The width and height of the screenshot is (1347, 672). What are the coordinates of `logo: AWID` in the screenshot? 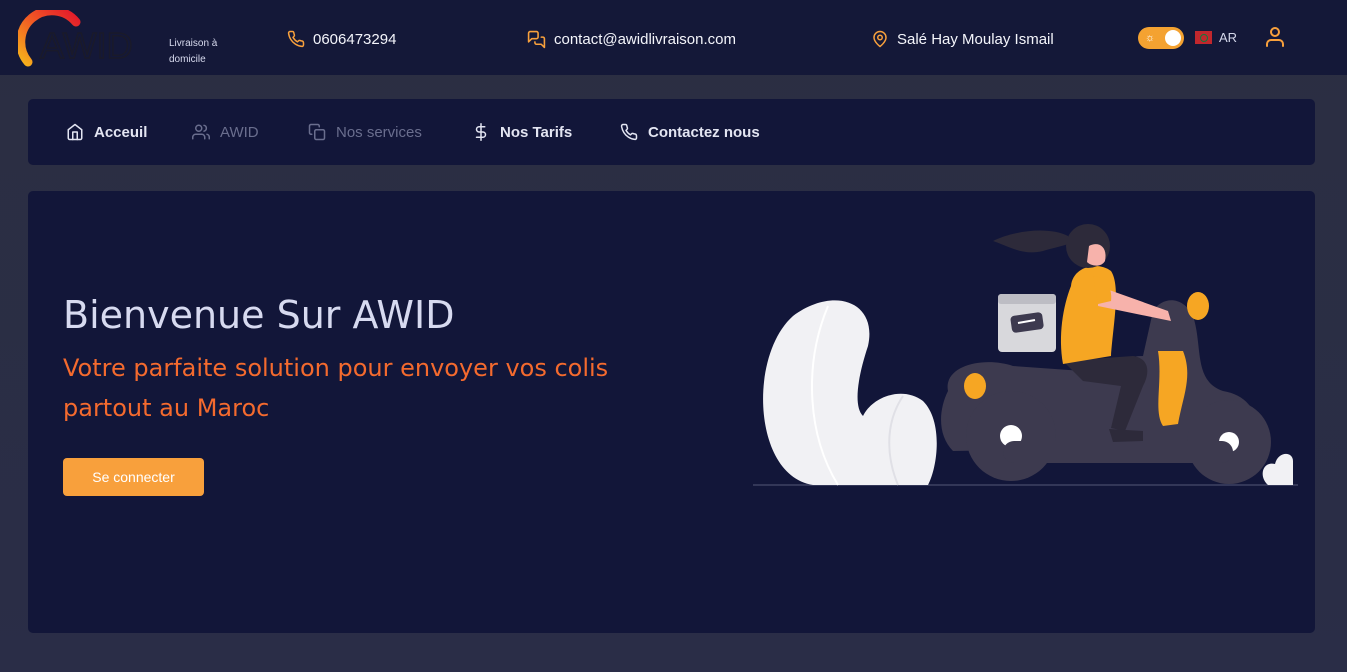 It's located at (93, 39).